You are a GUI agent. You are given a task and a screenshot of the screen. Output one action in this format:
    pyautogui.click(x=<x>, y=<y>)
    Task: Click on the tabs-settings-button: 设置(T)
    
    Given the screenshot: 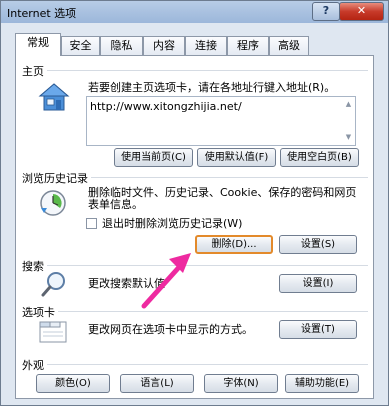 What is the action you would take?
    pyautogui.click(x=318, y=329)
    